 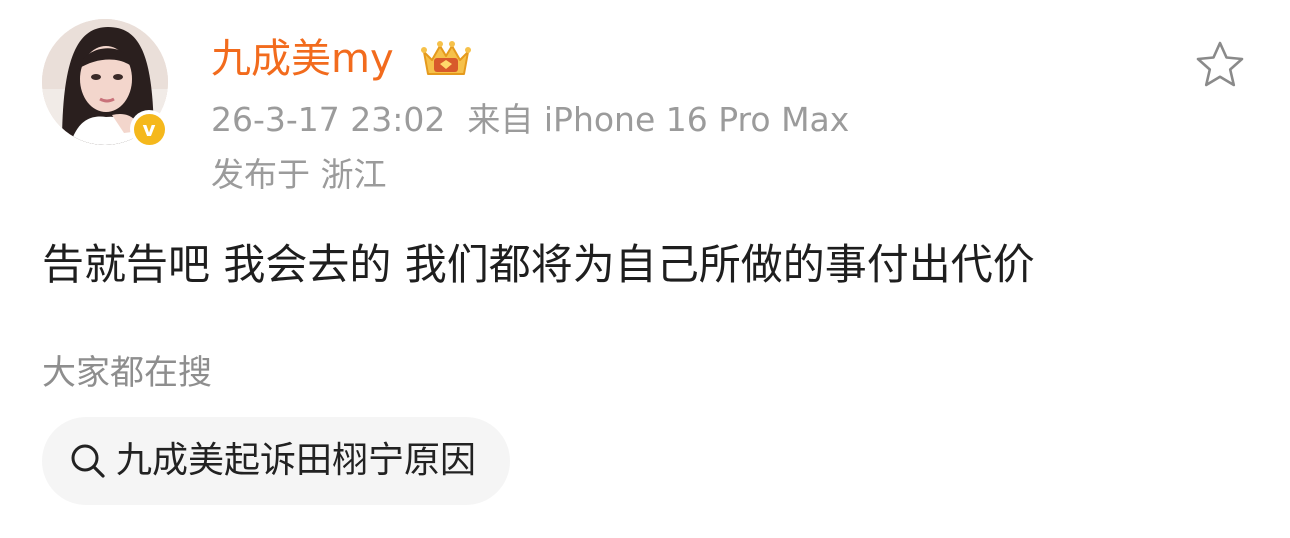 What do you see at coordinates (1220, 64) in the screenshot?
I see `favorite-star-icon` at bounding box center [1220, 64].